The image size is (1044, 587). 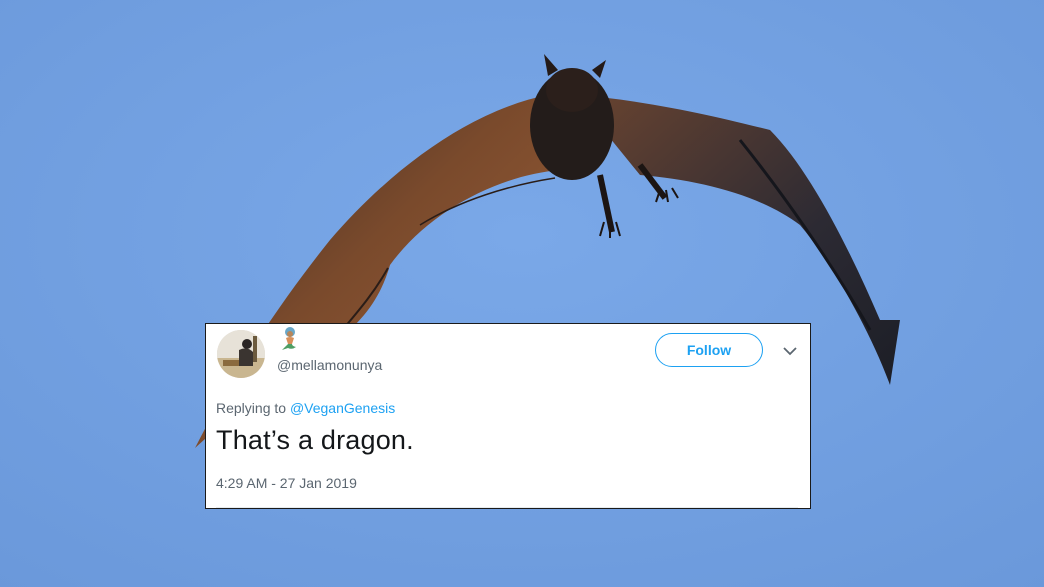 I want to click on user-handle: @mellamonunya, so click(x=329, y=365).